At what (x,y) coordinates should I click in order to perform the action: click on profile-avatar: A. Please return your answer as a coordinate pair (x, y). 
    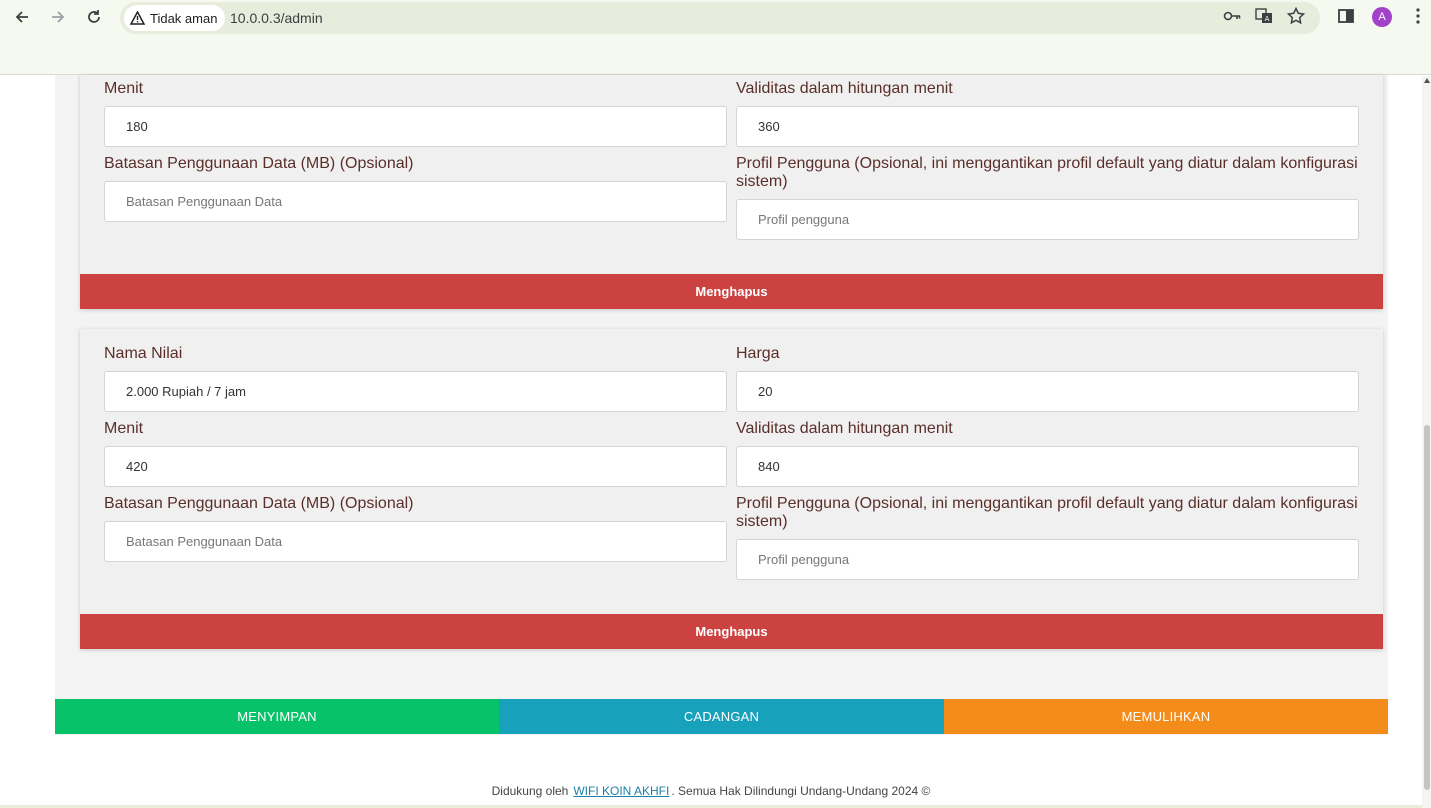
    Looking at the image, I should click on (1382, 17).